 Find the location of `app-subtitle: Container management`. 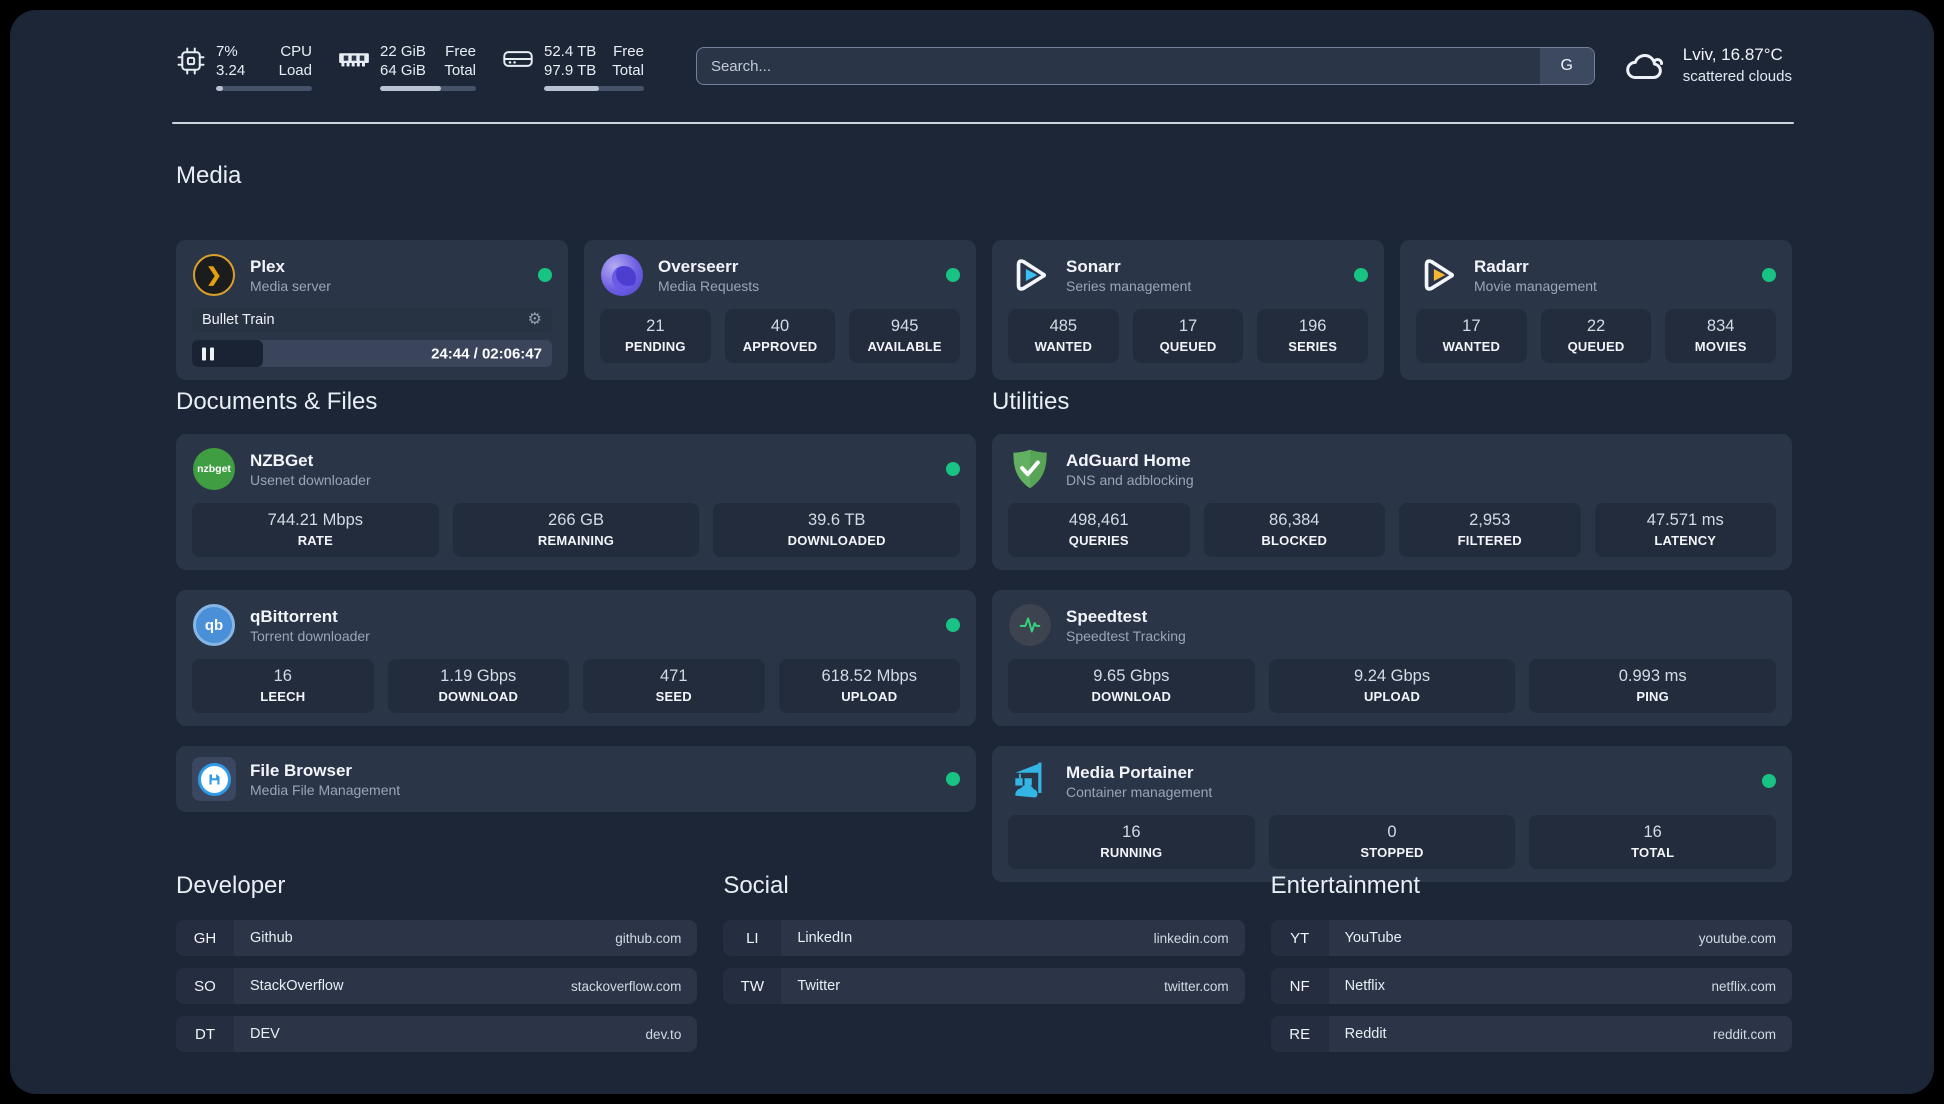

app-subtitle: Container management is located at coordinates (1139, 791).